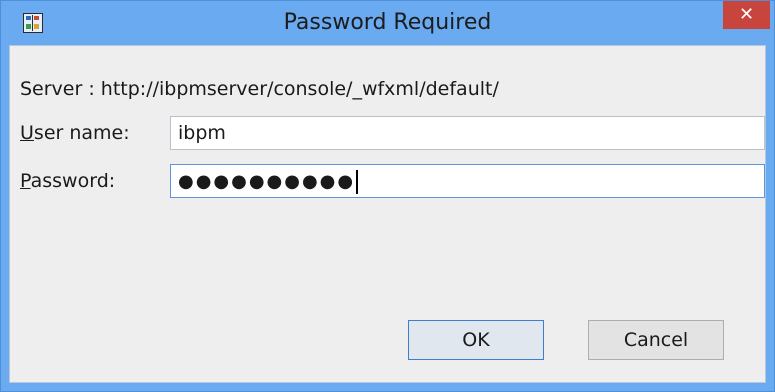 The width and height of the screenshot is (775, 392). Describe the element at coordinates (467, 133) in the screenshot. I see `user-name-input: ibpm` at that location.